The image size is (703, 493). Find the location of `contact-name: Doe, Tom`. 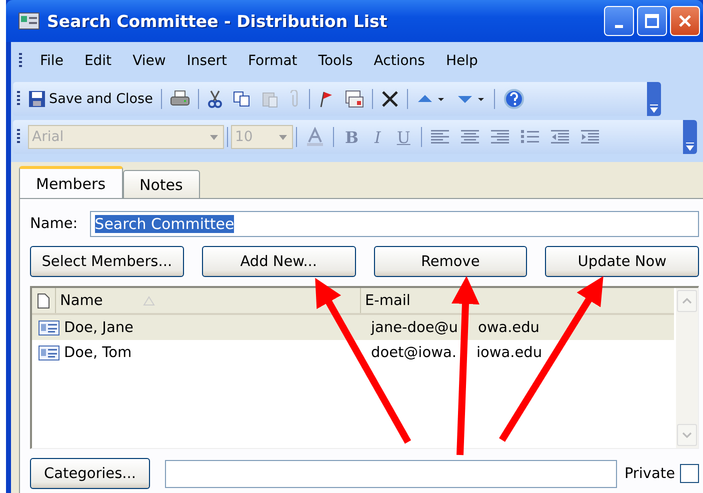

contact-name: Doe, Tom is located at coordinates (98, 352).